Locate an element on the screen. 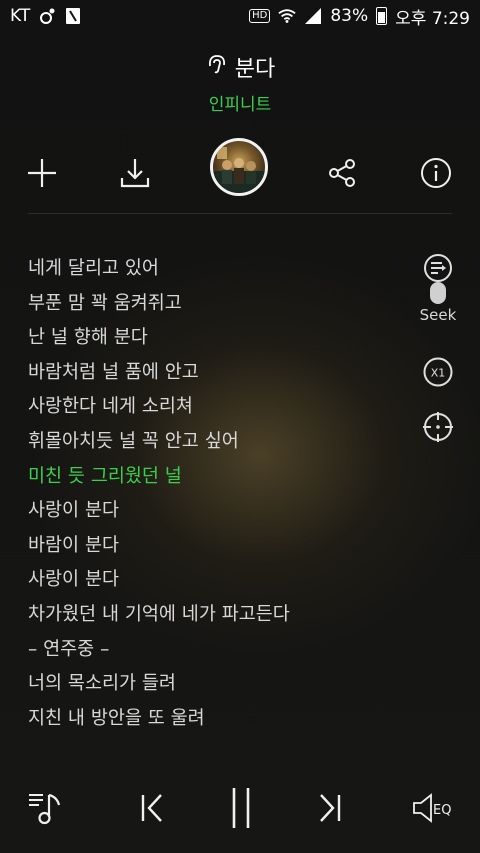 Image resolution: width=480 pixels, height=853 pixels. seek-label: Seek is located at coordinates (438, 315).